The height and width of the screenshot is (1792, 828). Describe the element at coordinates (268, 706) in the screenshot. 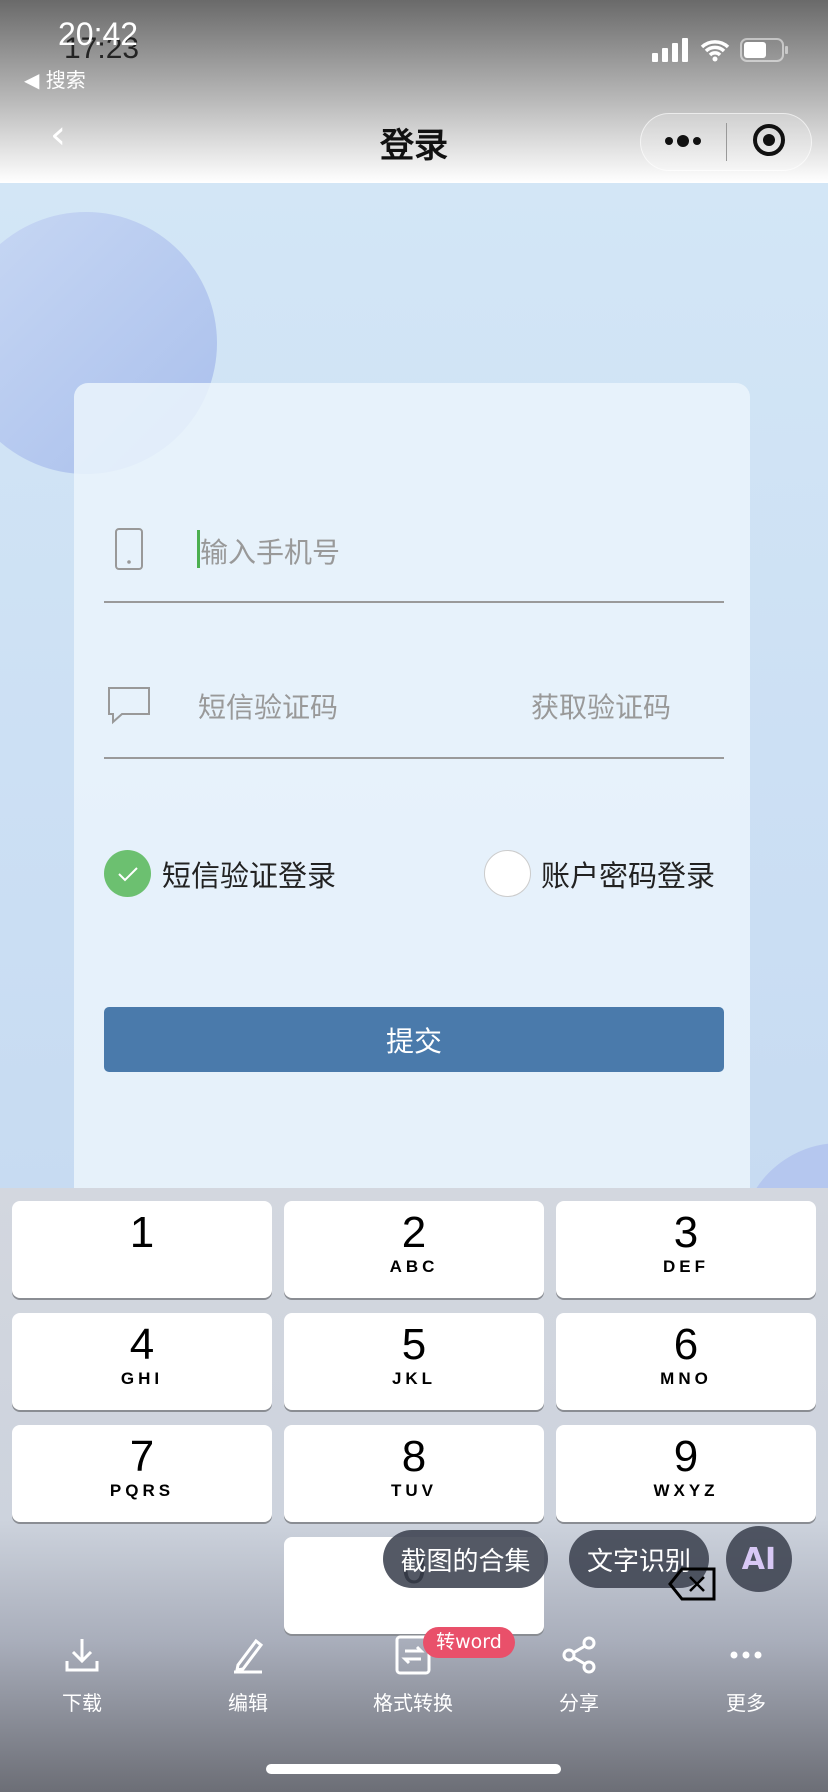

I see `sms-code-input: 短信验证码` at that location.